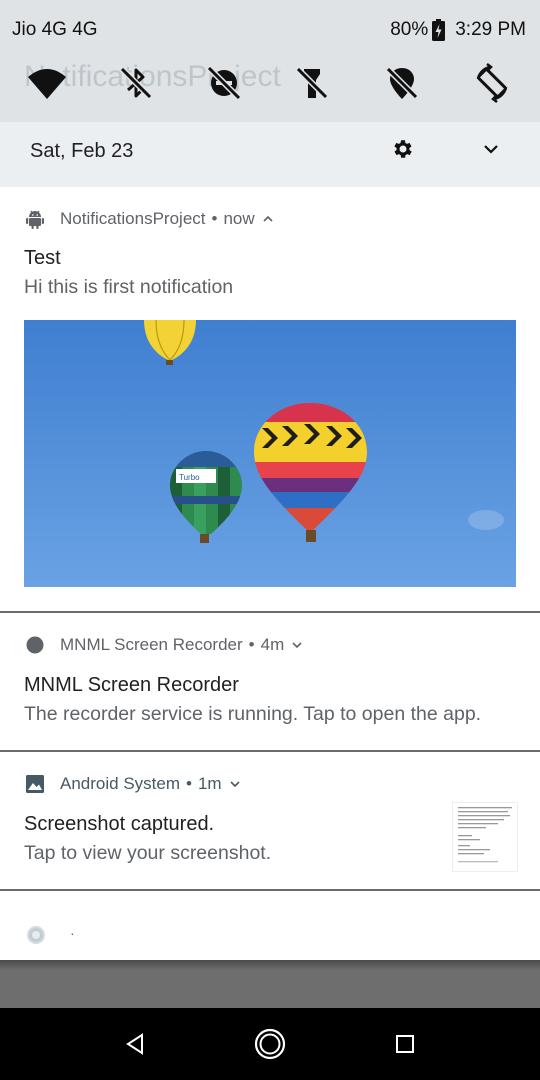 Image resolution: width=540 pixels, height=1080 pixels. Describe the element at coordinates (119, 824) in the screenshot. I see `notification-title: Screenshot captured.` at that location.